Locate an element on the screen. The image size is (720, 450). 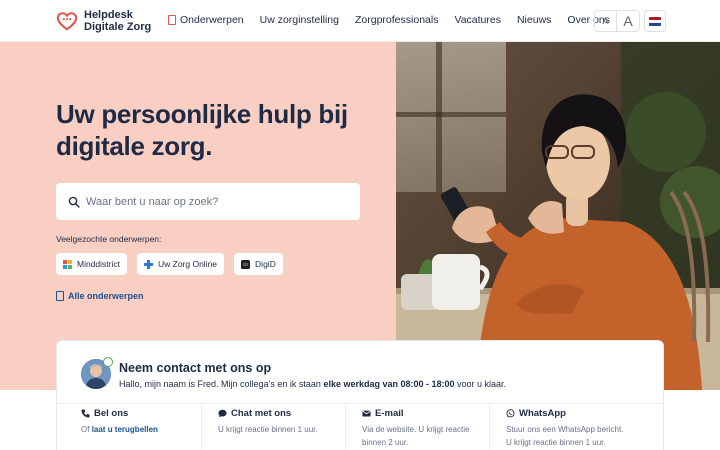
channel-header: E-mail is located at coordinates (425, 413).